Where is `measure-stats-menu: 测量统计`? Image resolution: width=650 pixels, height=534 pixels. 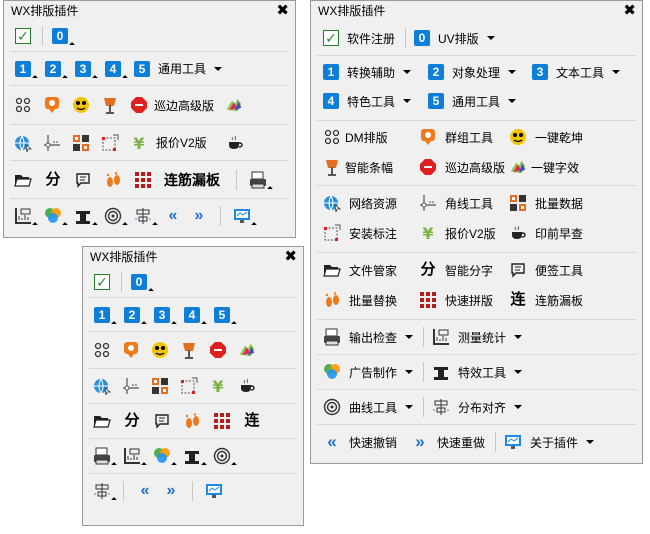 measure-stats-menu: 测量统计 is located at coordinates (477, 337).